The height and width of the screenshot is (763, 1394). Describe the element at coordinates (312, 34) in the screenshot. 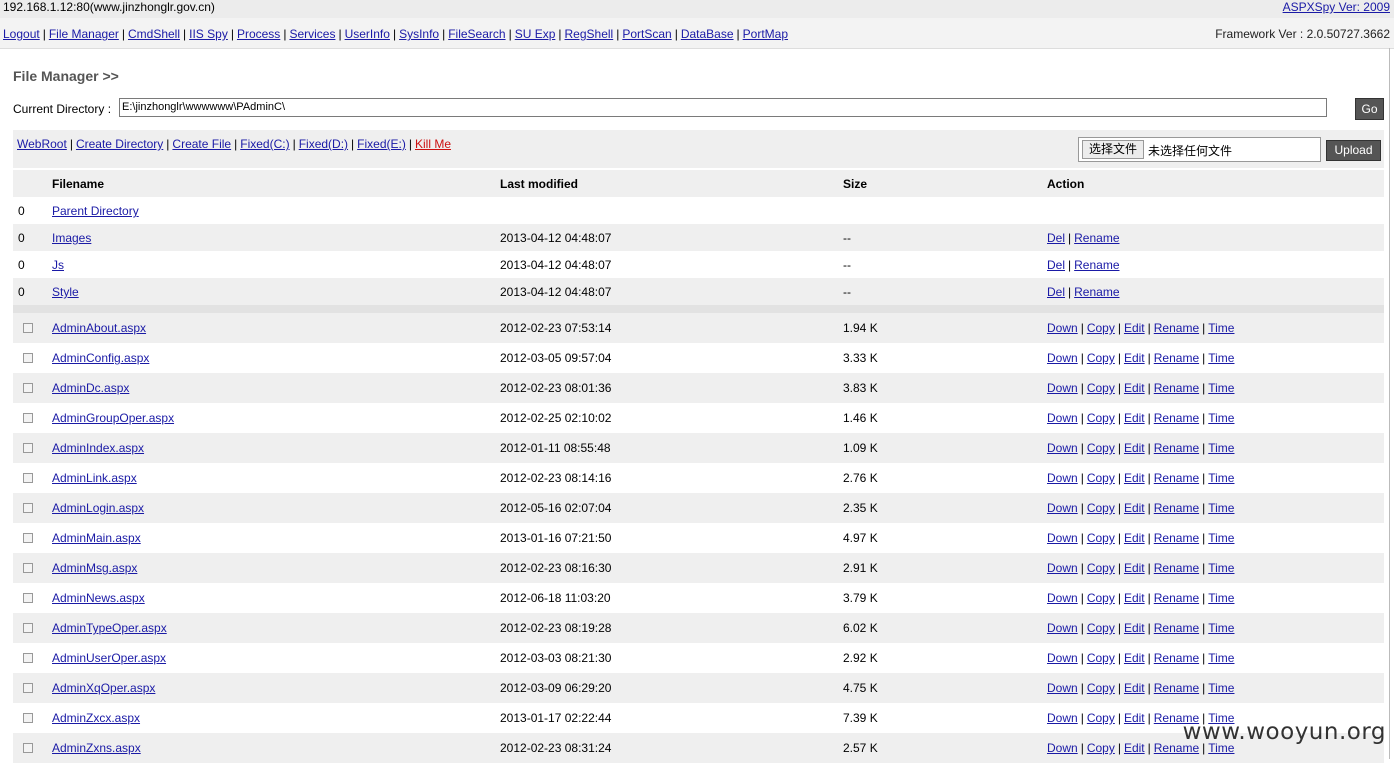

I see `nav-services: Services` at that location.